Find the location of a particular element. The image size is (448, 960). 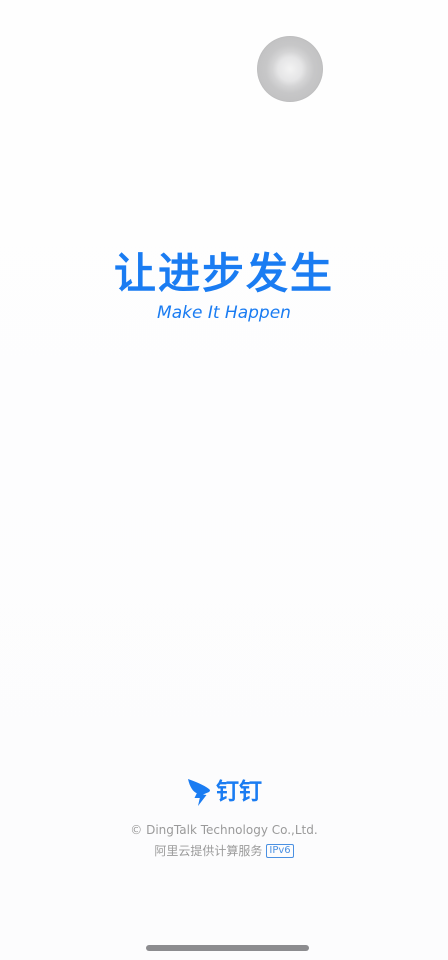

home-indicator is located at coordinates (227, 948).